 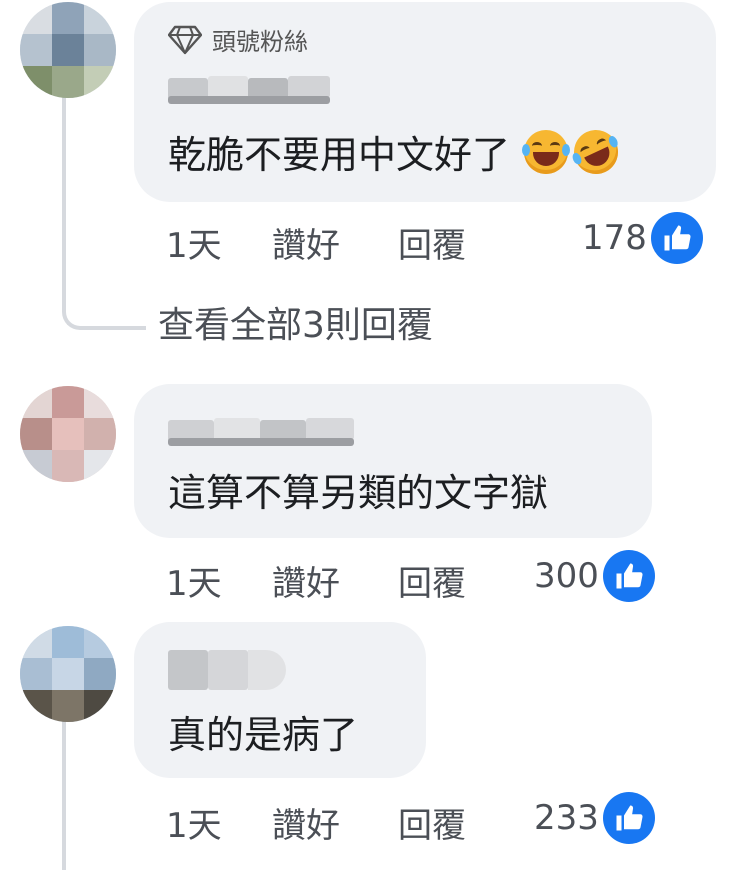 I want to click on badge-label: 頭號粉絲, so click(x=260, y=42).